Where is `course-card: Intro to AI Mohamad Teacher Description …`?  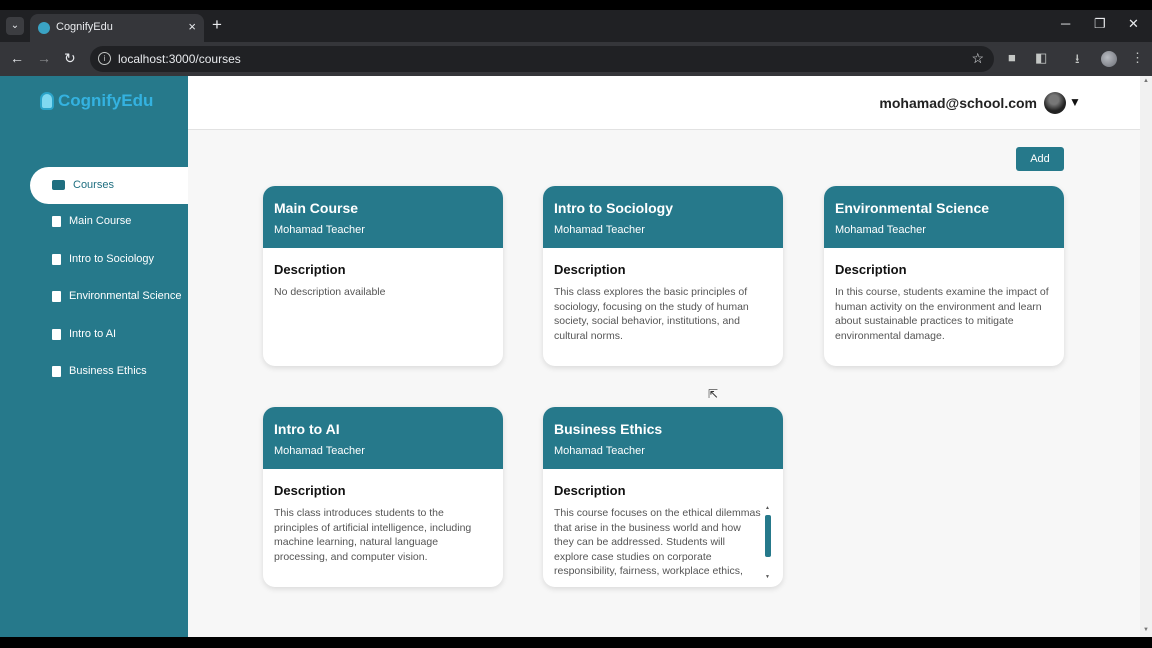 course-card: Intro to AI Mohamad Teacher Description … is located at coordinates (383, 497).